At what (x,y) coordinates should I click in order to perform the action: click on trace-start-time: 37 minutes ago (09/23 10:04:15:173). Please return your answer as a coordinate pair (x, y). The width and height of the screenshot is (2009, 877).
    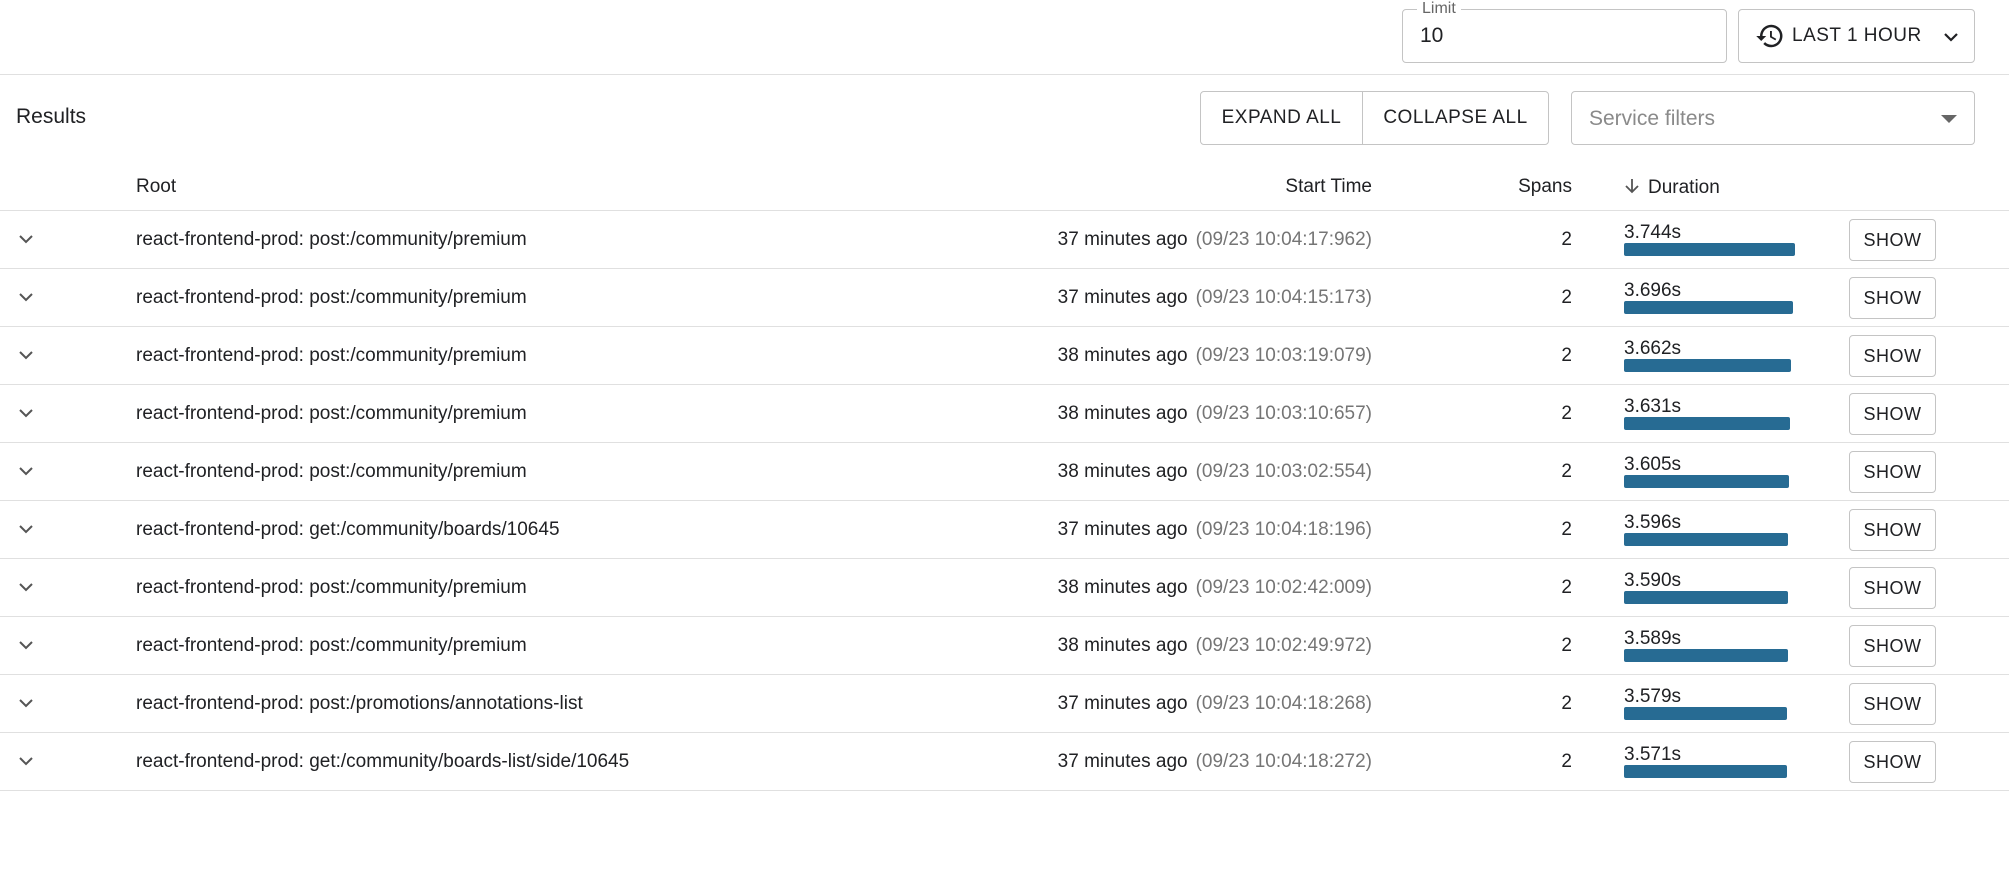
    Looking at the image, I should click on (1215, 298).